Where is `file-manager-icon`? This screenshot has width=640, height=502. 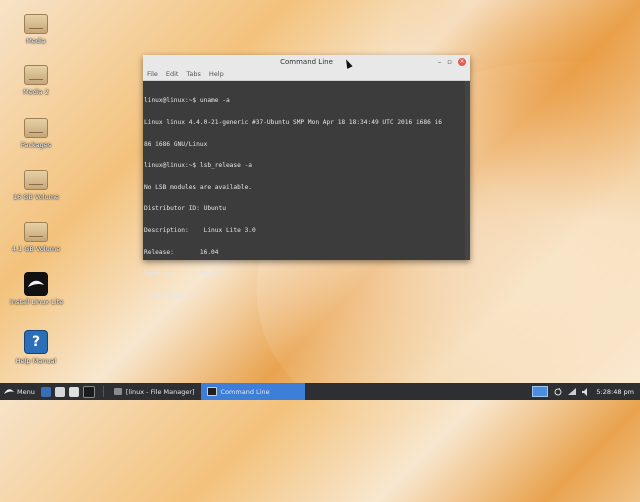 file-manager-icon is located at coordinates (45, 391).